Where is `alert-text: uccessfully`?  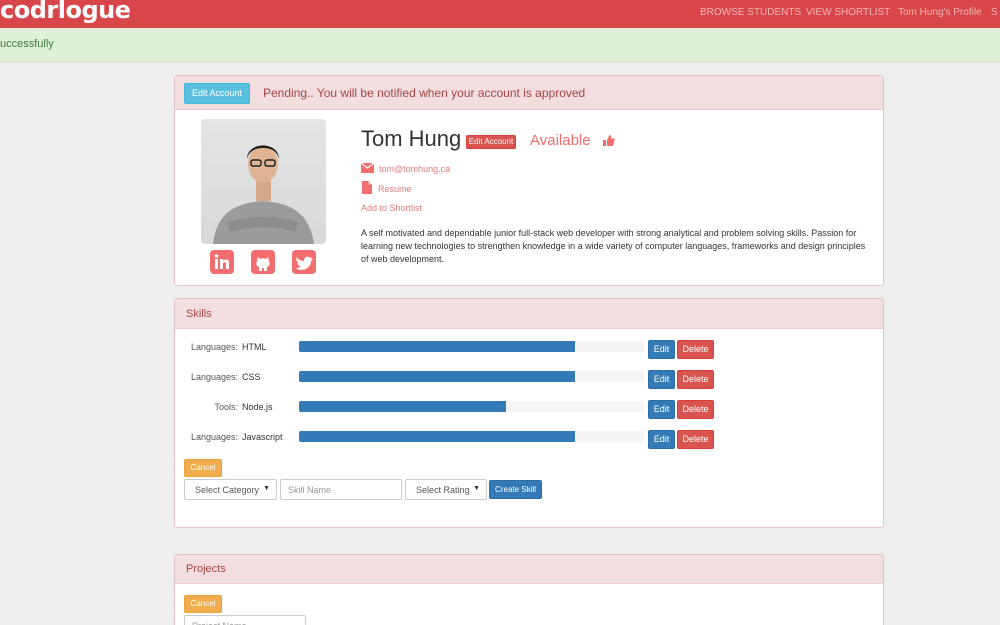 alert-text: uccessfully is located at coordinates (27, 44).